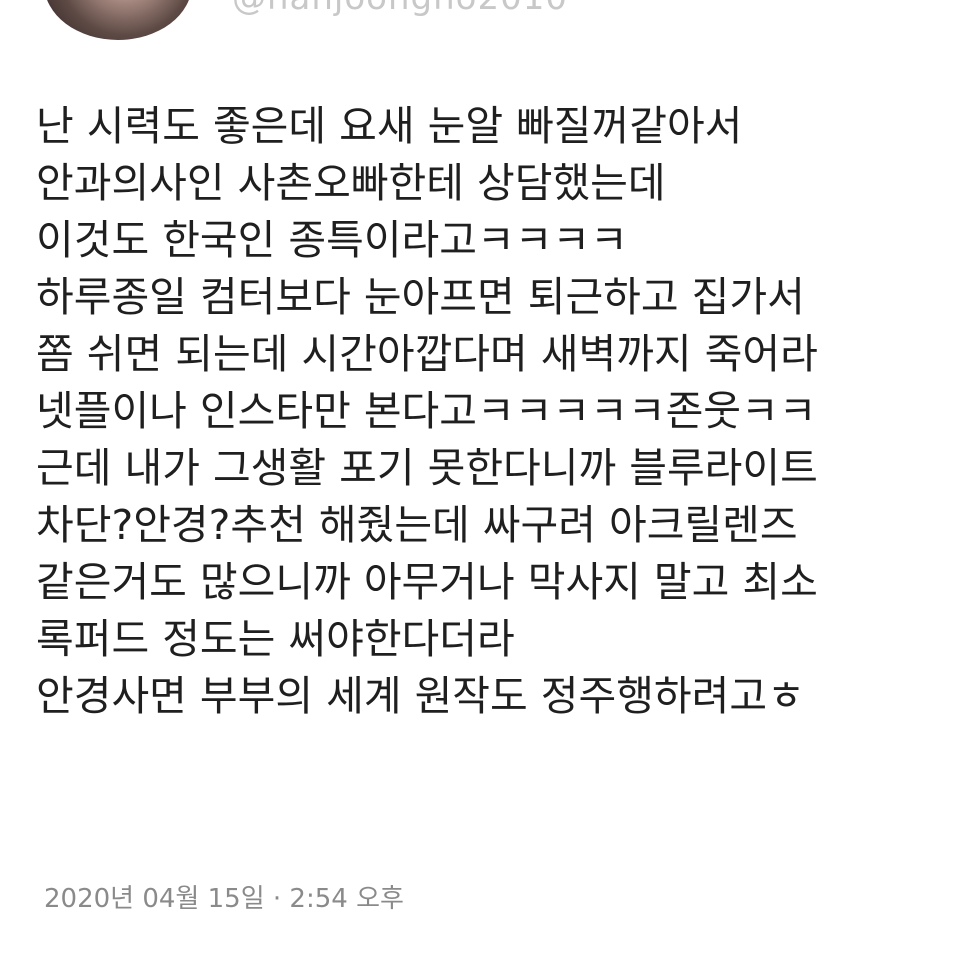 Image resolution: width=966 pixels, height=966 pixels. What do you see at coordinates (420, 297) in the screenshot?
I see `tweet-line: 하루종일 컴터보다 눈아프면 퇴근하고 집가서` at bounding box center [420, 297].